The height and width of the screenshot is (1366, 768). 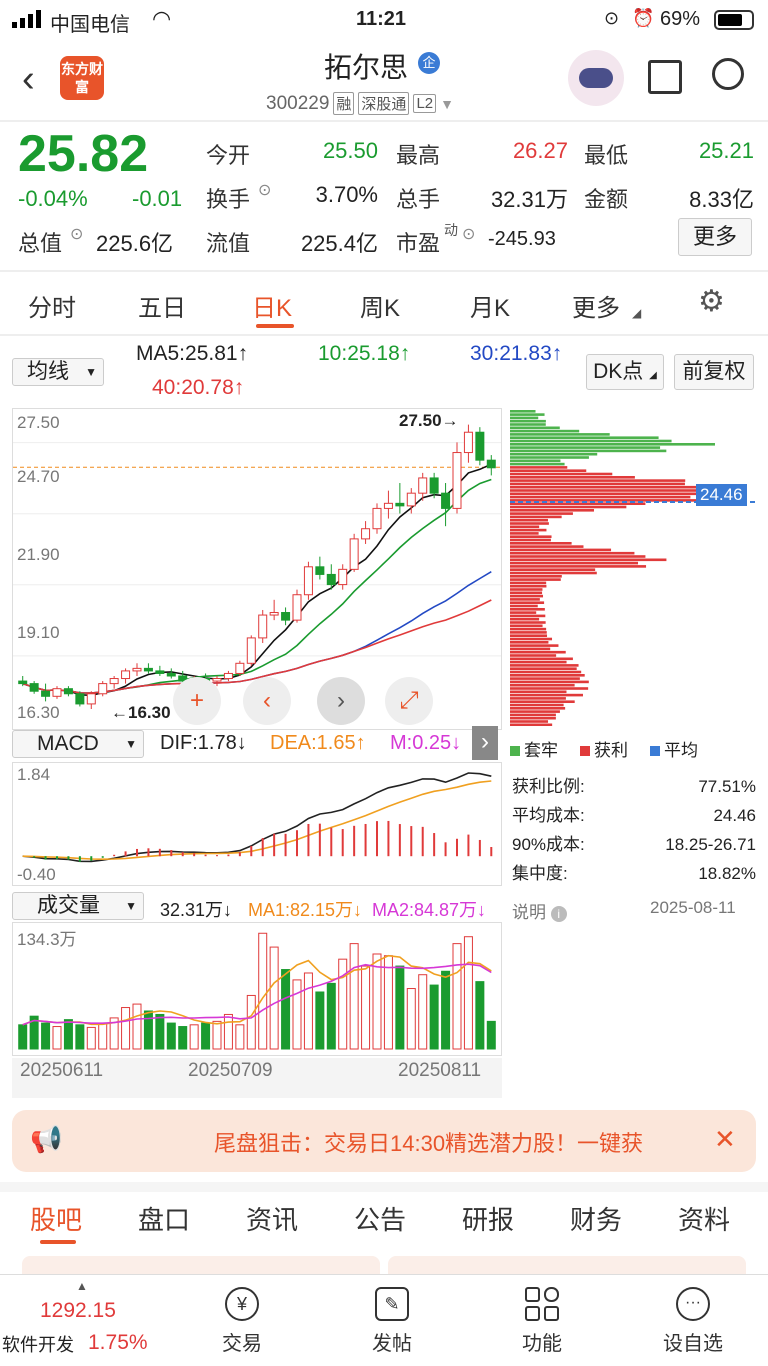 What do you see at coordinates (596, 1218) in the screenshot?
I see `tab-financials: 财务` at bounding box center [596, 1218].